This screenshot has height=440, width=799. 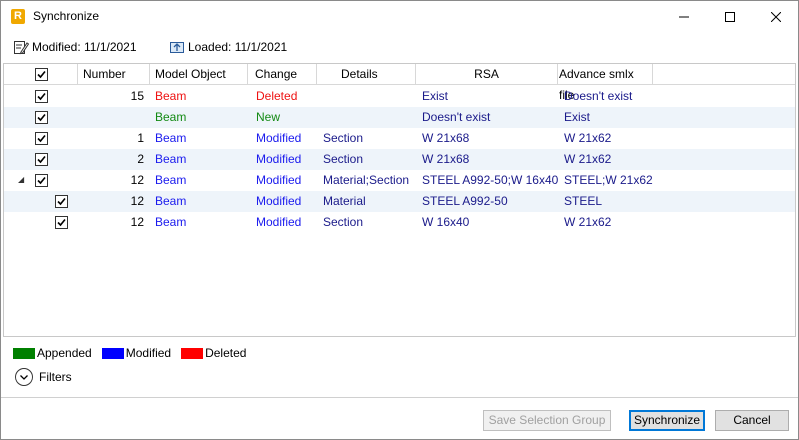 What do you see at coordinates (238, 47) in the screenshot?
I see `loaded-text: Loaded: 11/1/2021` at bounding box center [238, 47].